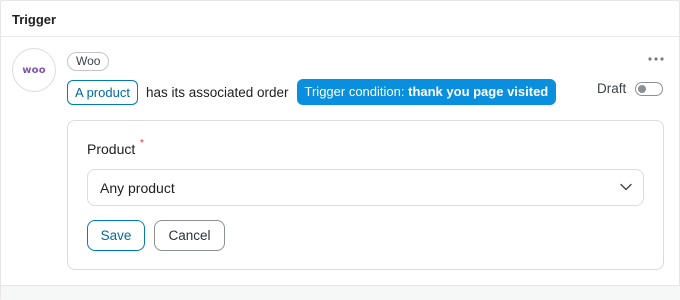 The image size is (680, 300). Describe the element at coordinates (137, 188) in the screenshot. I see `product-select-value: Any product` at that location.